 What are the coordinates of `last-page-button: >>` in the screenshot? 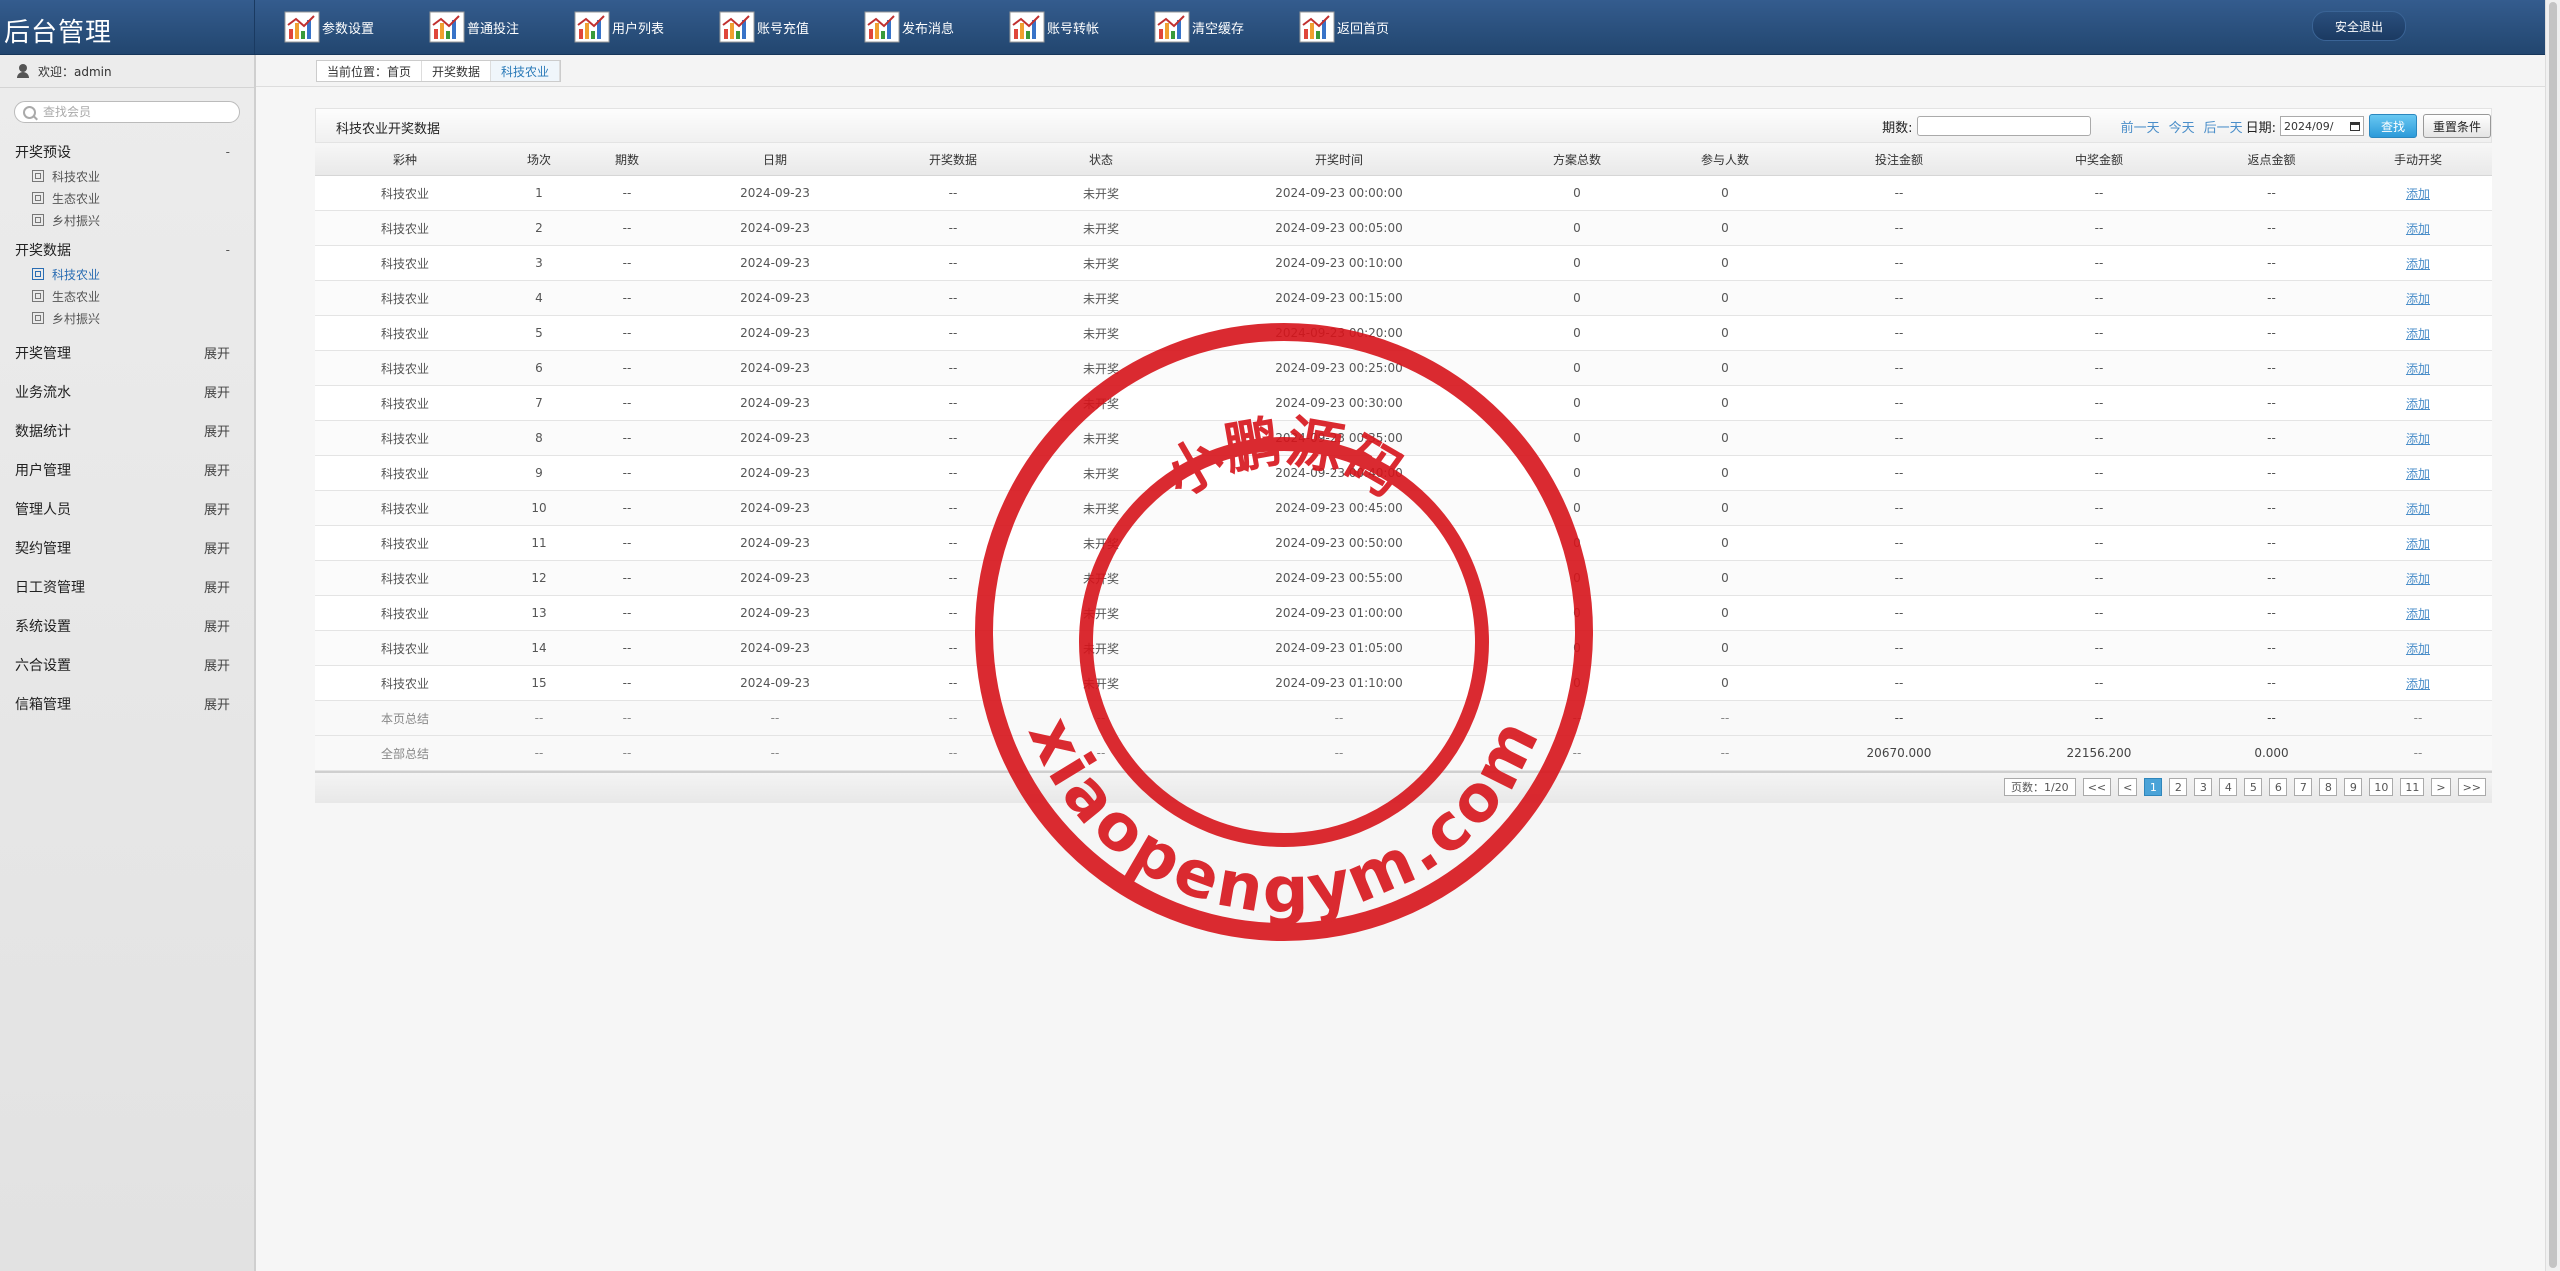 It's located at (2471, 787).